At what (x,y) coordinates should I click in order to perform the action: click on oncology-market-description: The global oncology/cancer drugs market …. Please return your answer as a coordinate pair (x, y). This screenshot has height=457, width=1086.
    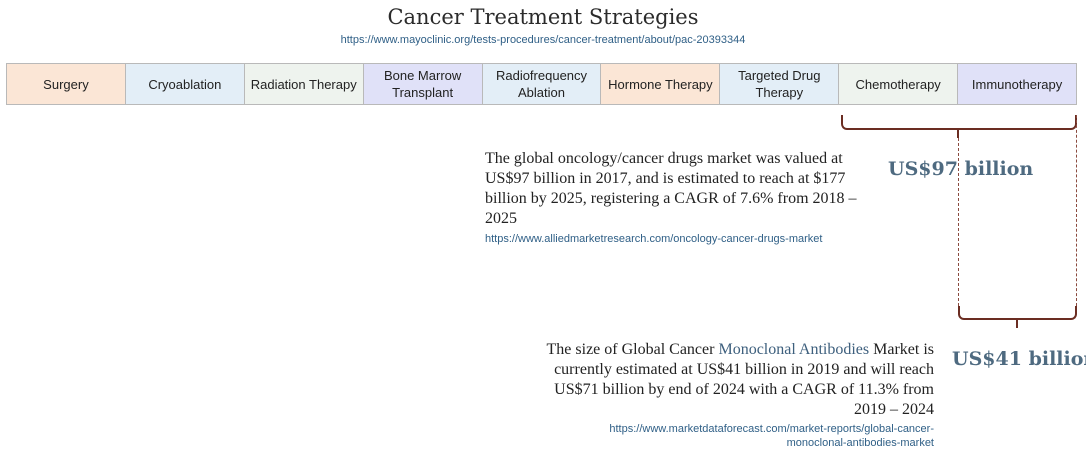
    Looking at the image, I should click on (671, 188).